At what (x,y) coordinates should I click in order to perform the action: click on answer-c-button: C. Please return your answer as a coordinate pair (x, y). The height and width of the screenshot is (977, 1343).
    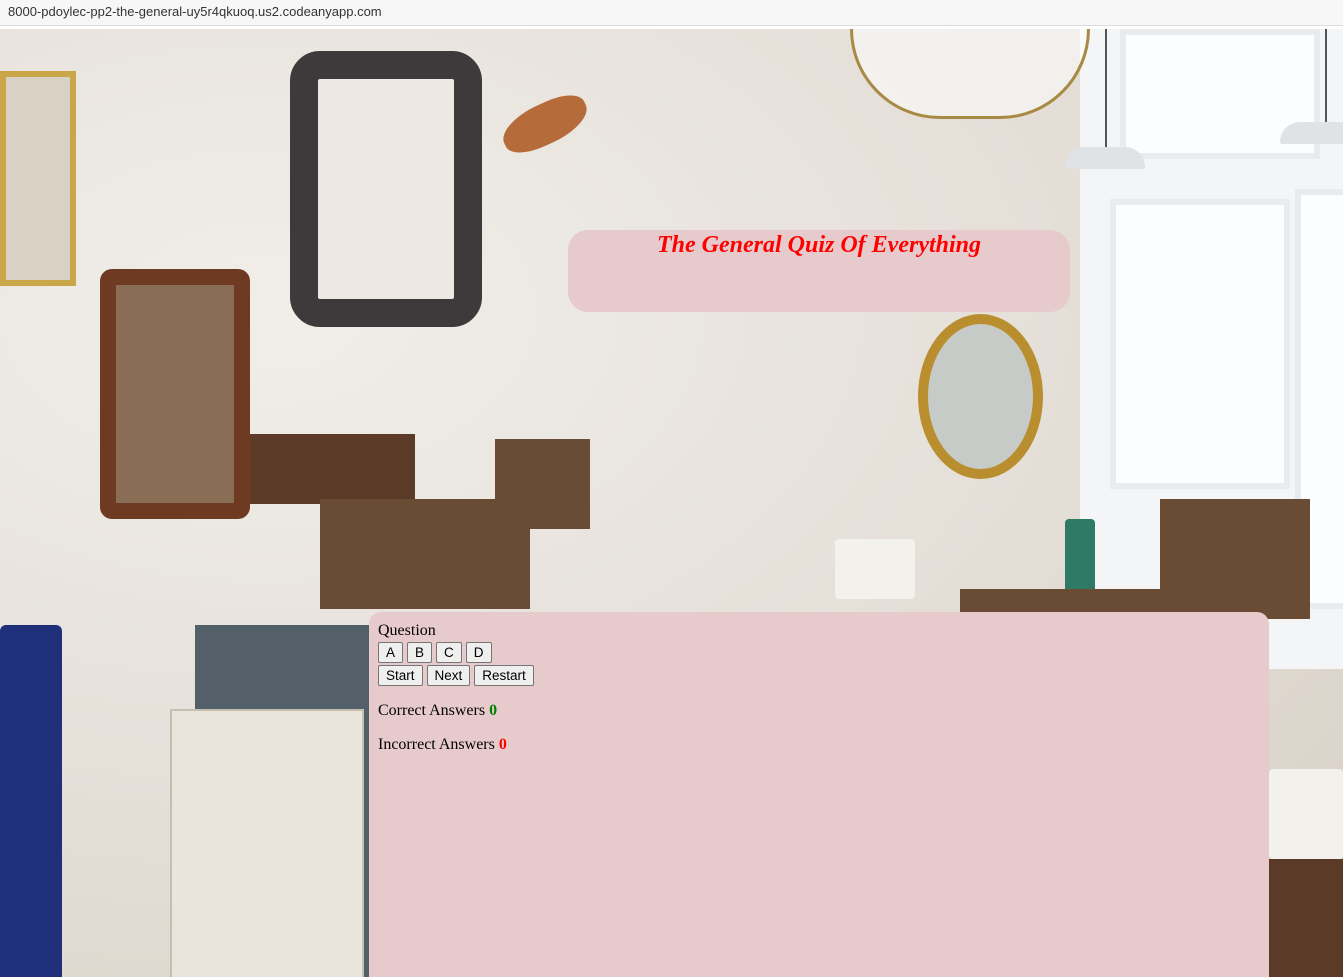
    Looking at the image, I should click on (449, 652).